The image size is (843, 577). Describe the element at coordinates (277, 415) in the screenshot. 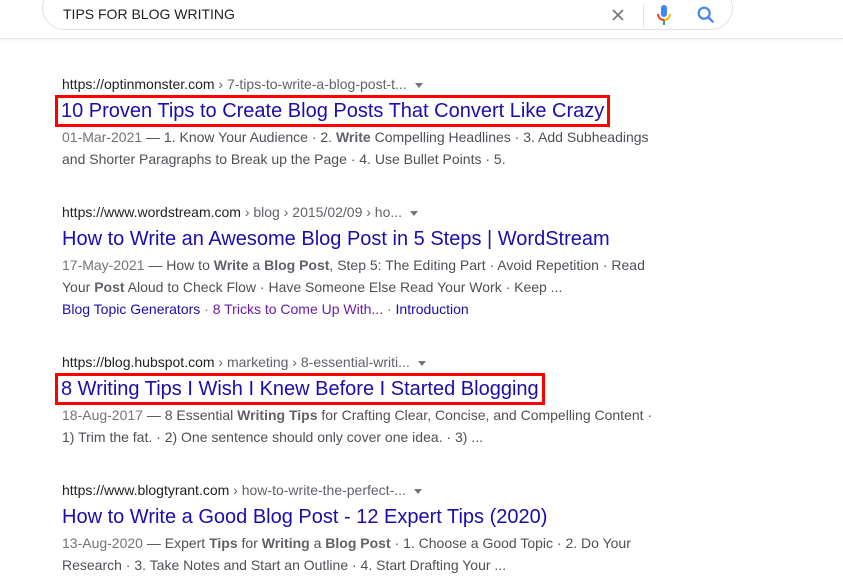

I see `snippet-bold: Writing Tips` at that location.